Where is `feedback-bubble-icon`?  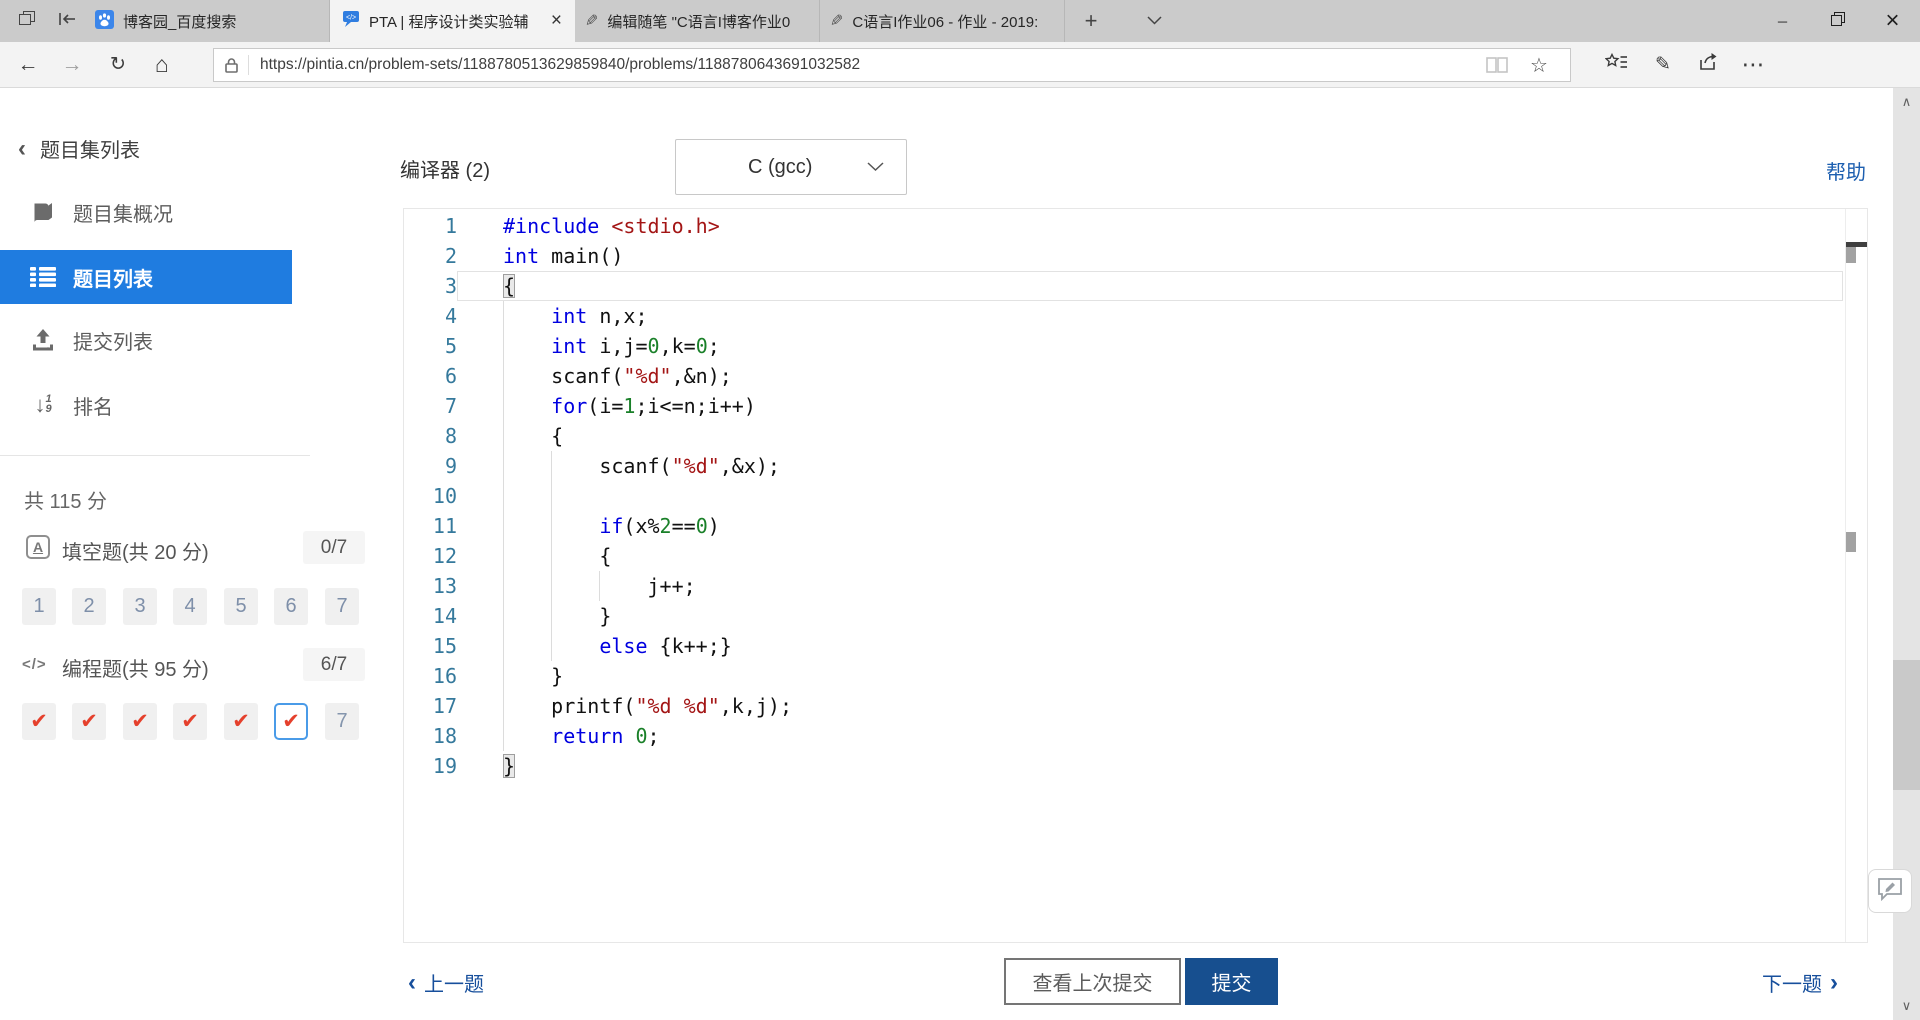 feedback-bubble-icon is located at coordinates (1890, 891).